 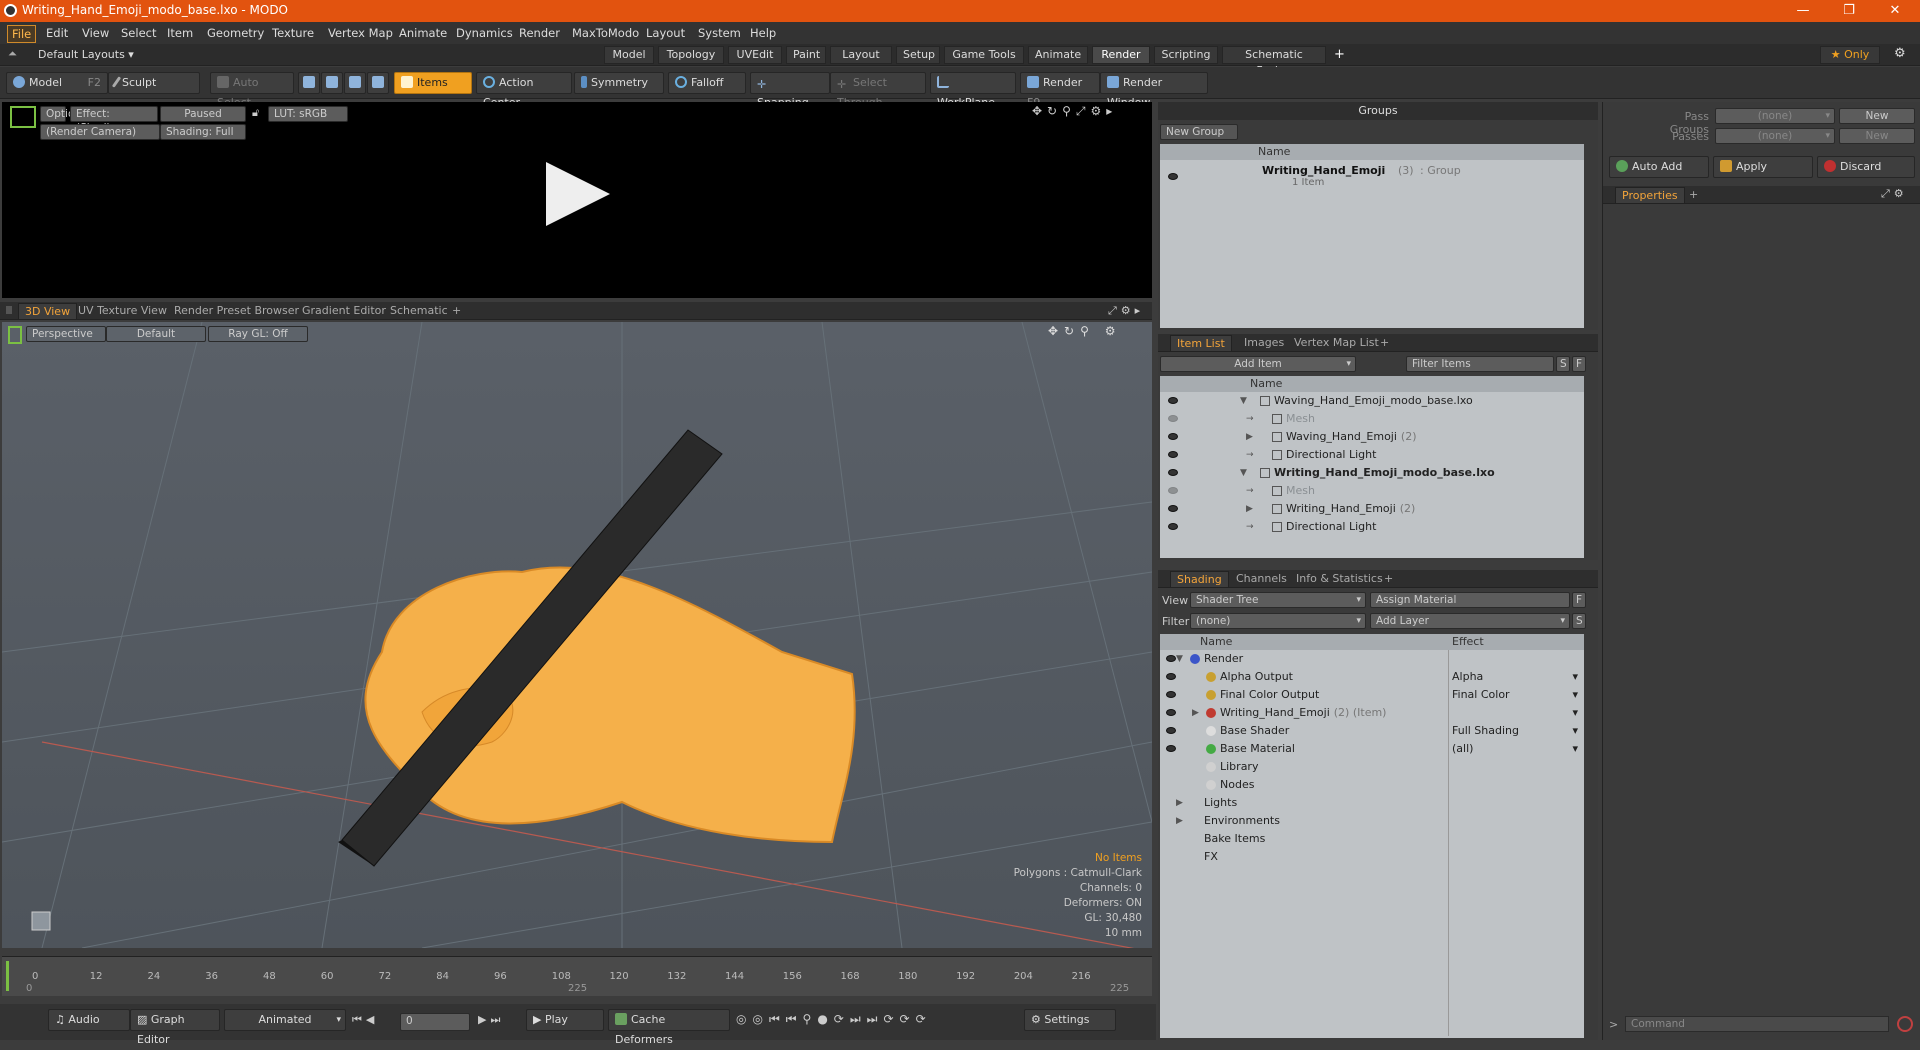 I want to click on menu-select: Select, so click(x=138, y=33).